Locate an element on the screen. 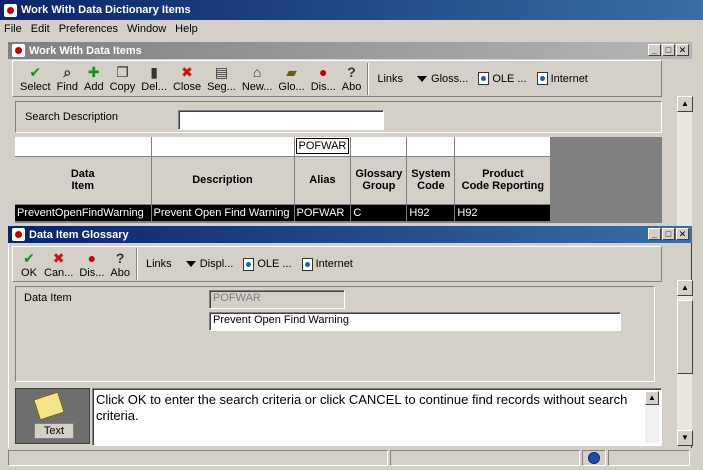 This screenshot has width=703, height=470. menu-preferences: Preferences is located at coordinates (88, 29).